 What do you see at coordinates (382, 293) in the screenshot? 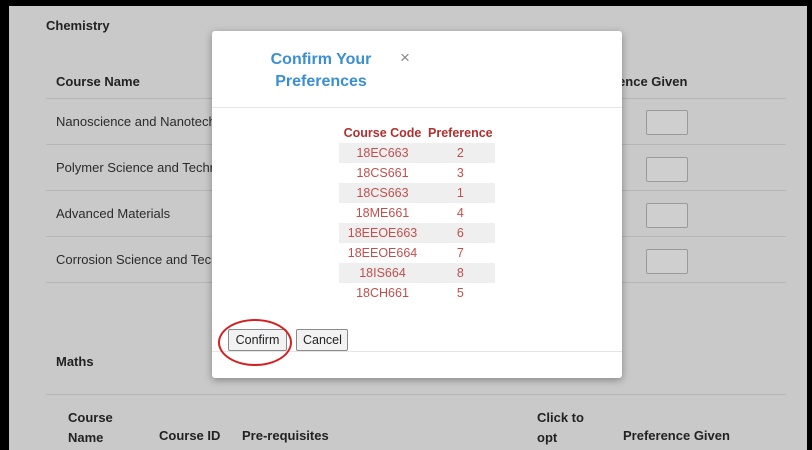
I see `course-code-cell: 18CH661` at bounding box center [382, 293].